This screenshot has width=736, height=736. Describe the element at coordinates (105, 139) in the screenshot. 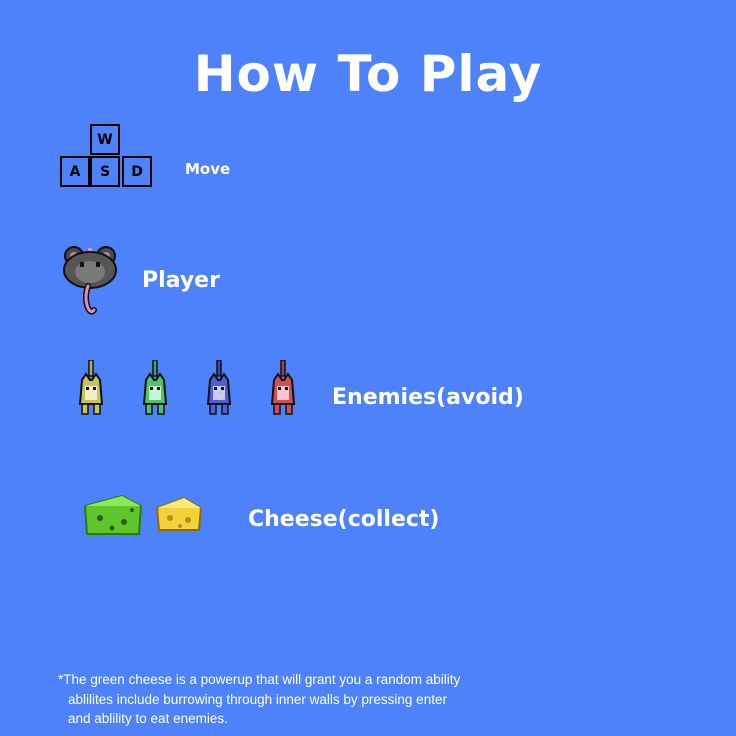

I see `key-w: W` at that location.